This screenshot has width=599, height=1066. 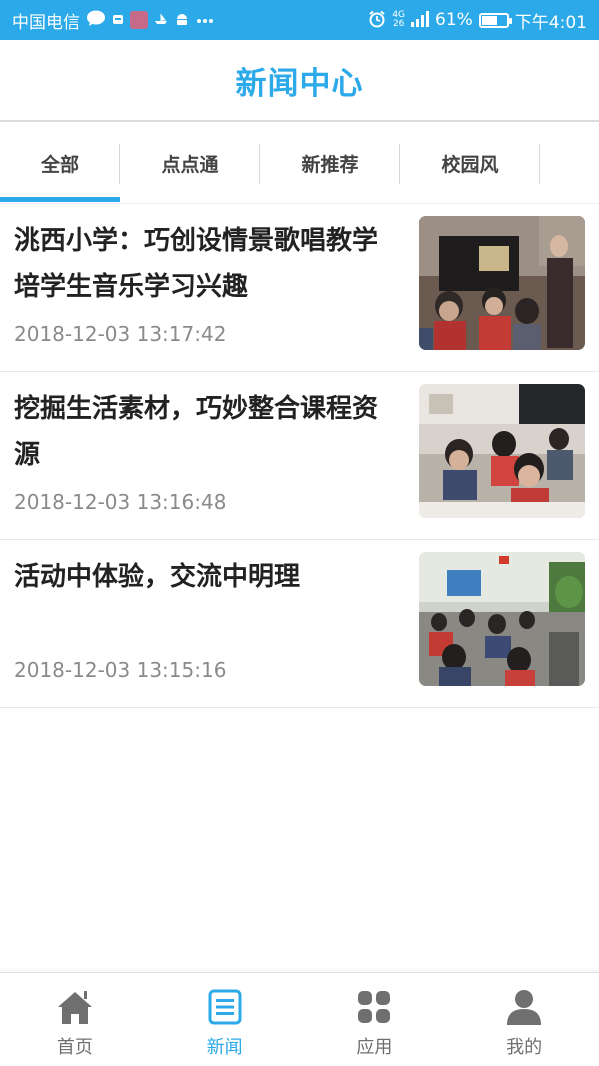 I want to click on notification-icon, so click(x=118, y=20).